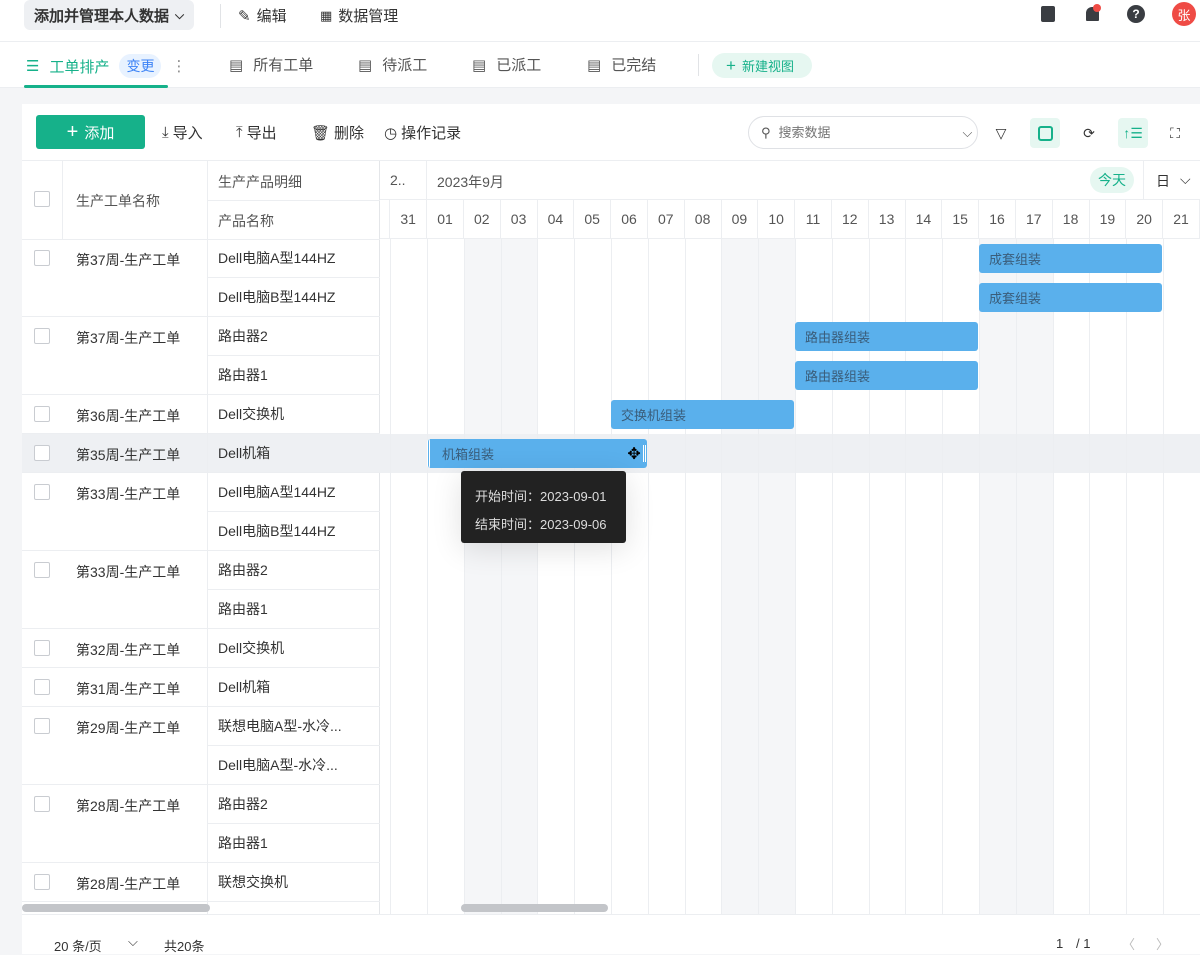 The height and width of the screenshot is (955, 1200). I want to click on help-icon: ?, so click(1136, 14).